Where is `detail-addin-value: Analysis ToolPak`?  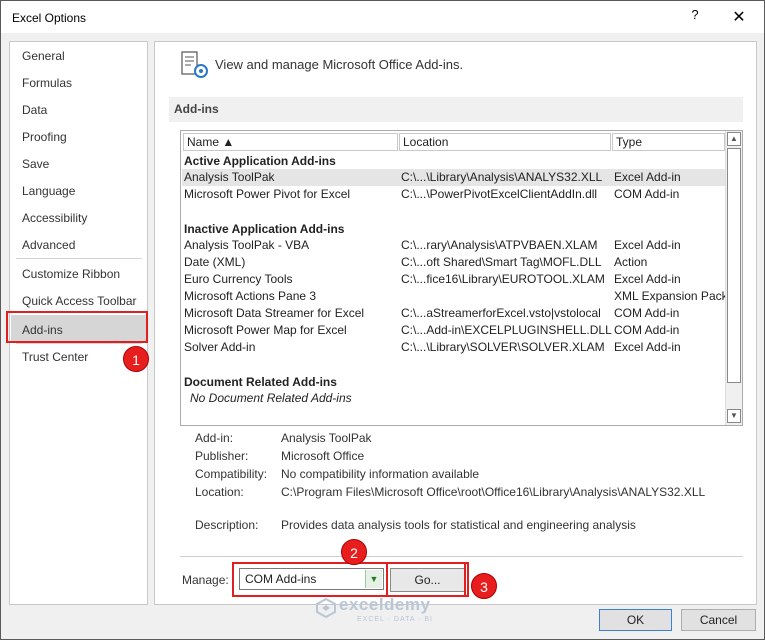
detail-addin-value: Analysis ToolPak is located at coordinates (326, 438).